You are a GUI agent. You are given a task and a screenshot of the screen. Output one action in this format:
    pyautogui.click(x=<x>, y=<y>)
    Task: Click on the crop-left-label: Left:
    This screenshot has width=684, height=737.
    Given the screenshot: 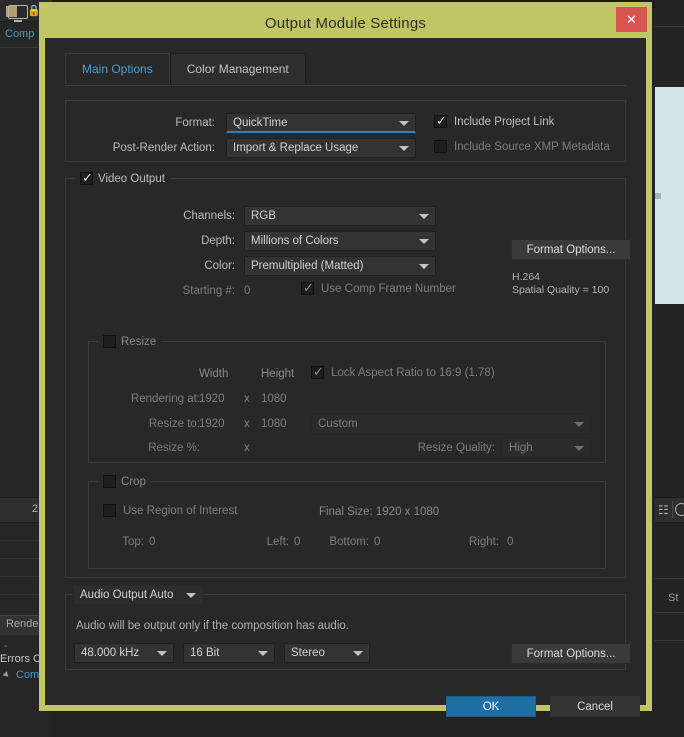 What is the action you would take?
    pyautogui.click(x=277, y=542)
    